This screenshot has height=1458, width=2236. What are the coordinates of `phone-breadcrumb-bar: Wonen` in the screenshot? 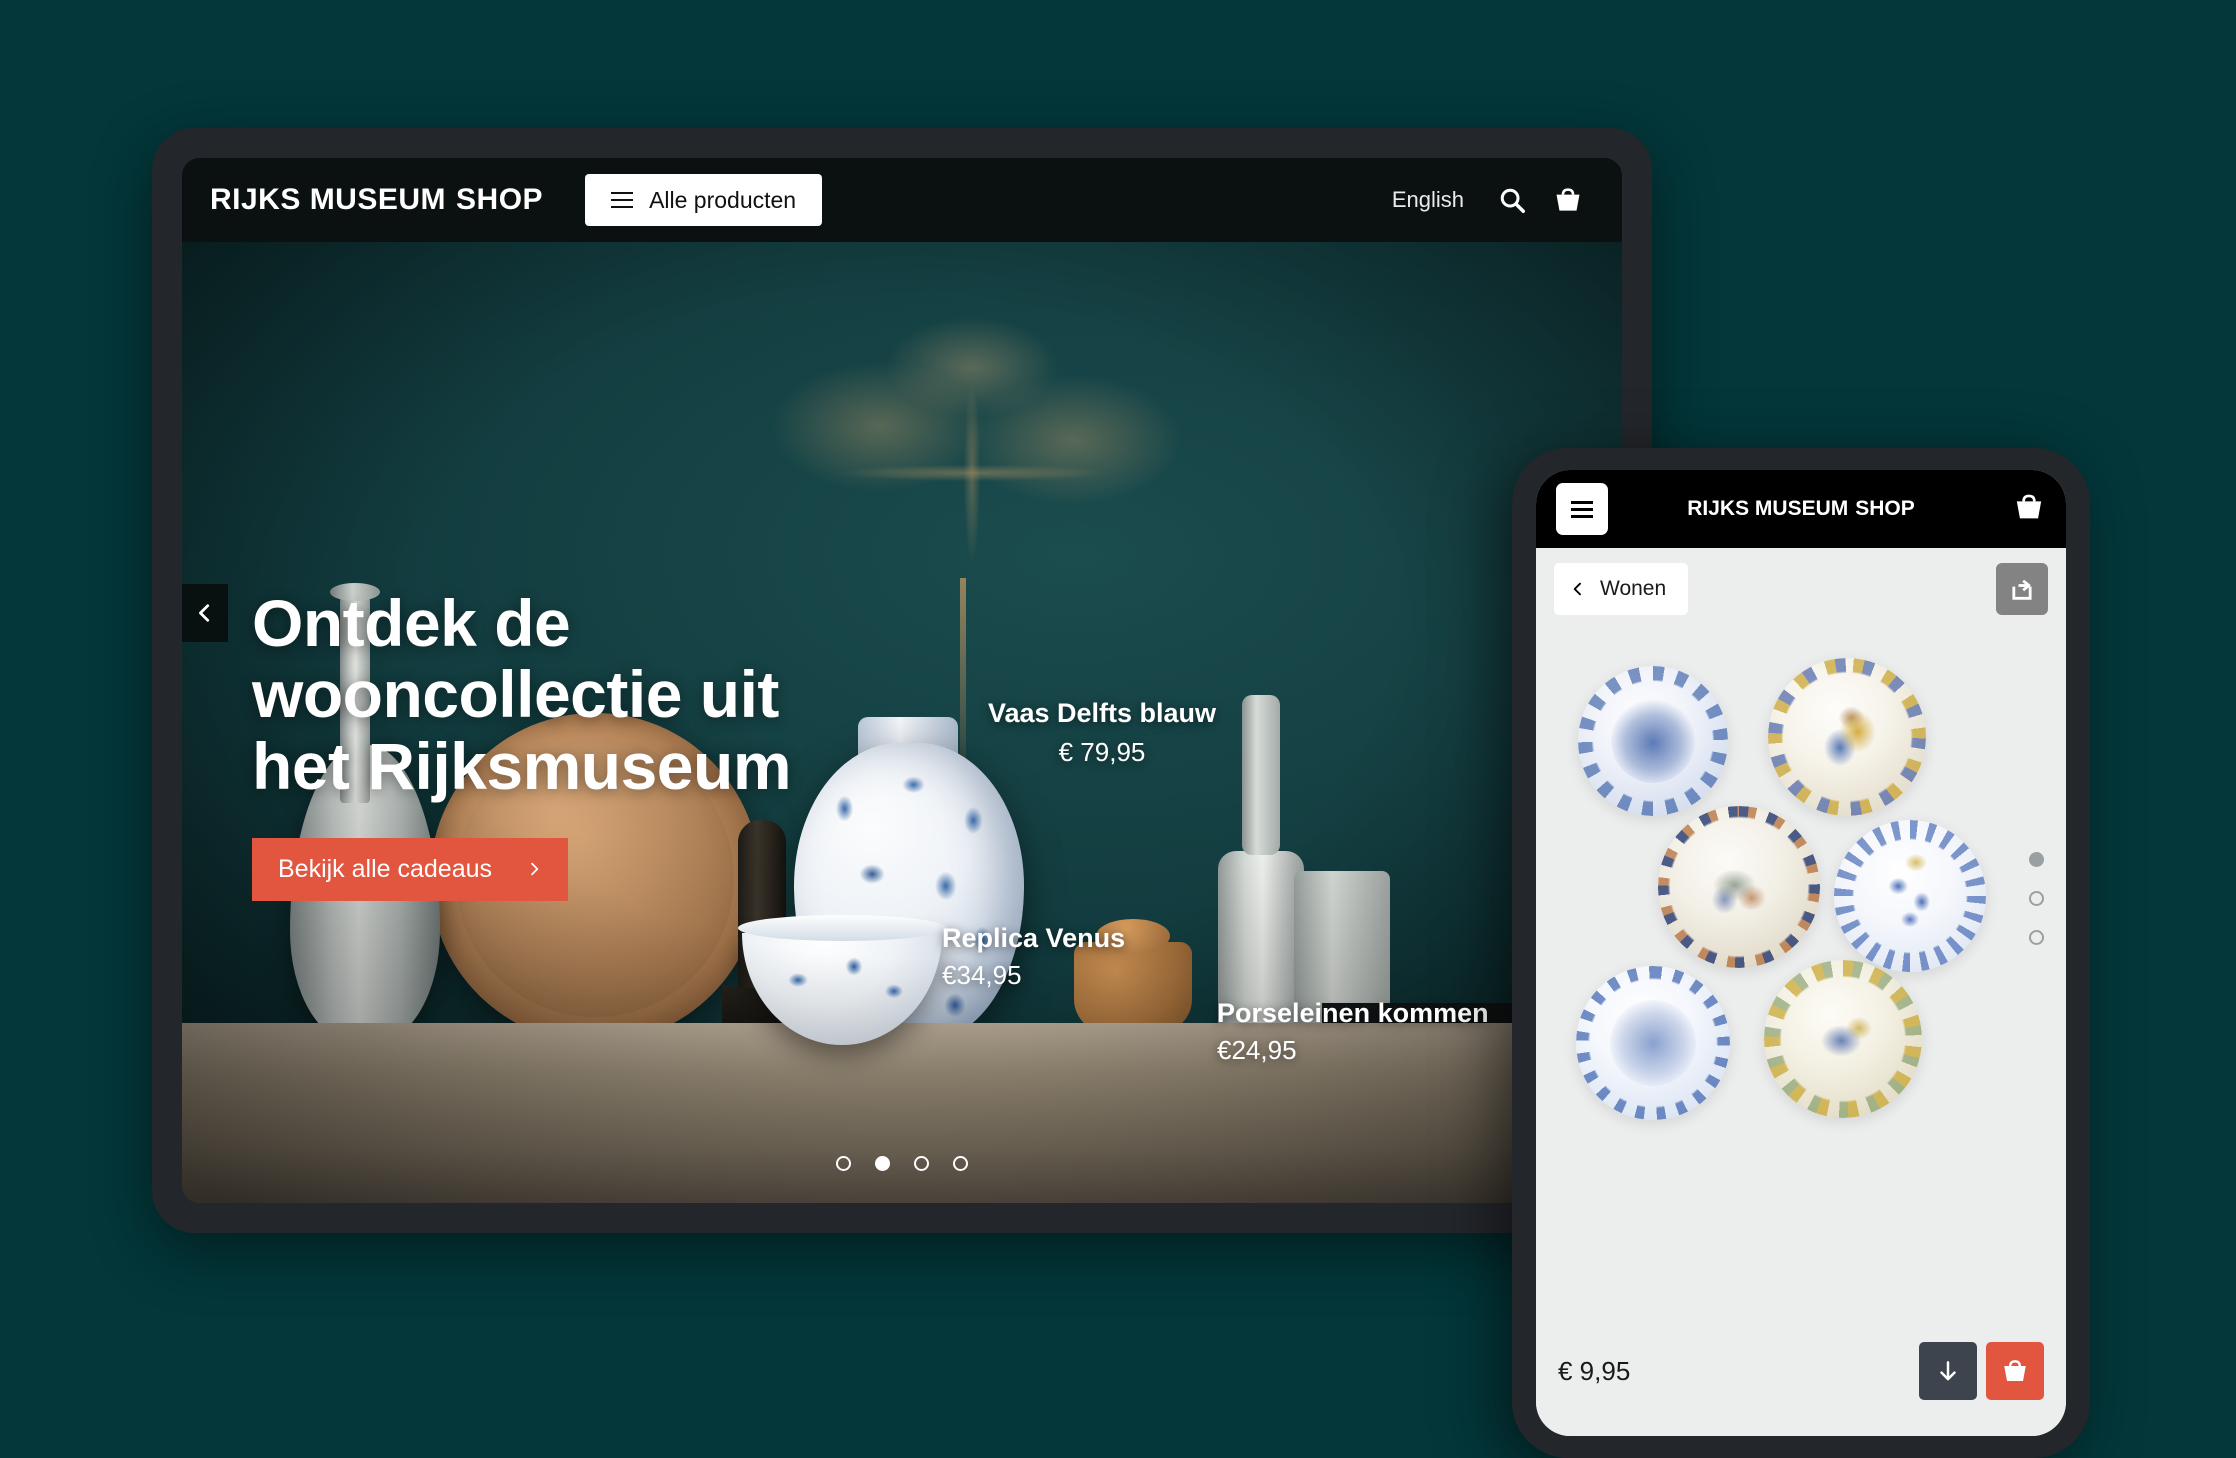 It's located at (1801, 589).